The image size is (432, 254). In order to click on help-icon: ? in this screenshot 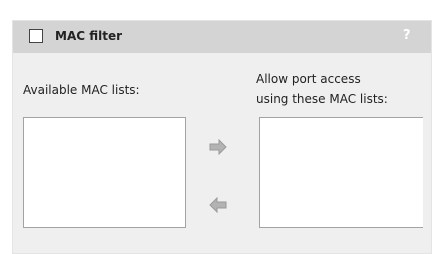, I will do `click(407, 36)`.